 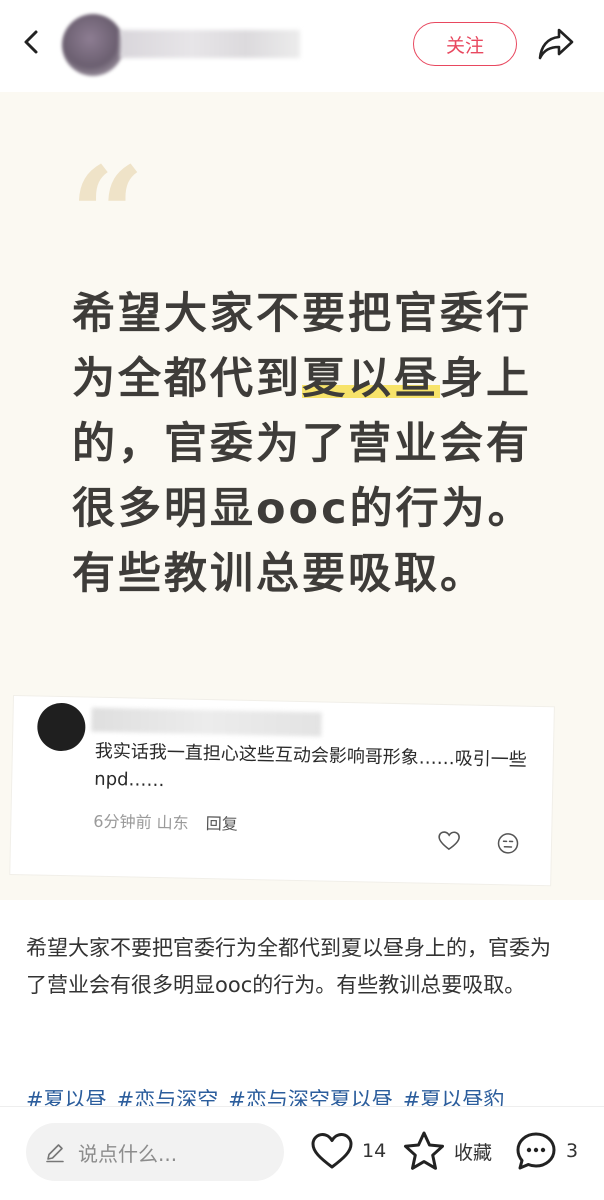 What do you see at coordinates (61, 727) in the screenshot?
I see `commenter-avatar` at bounding box center [61, 727].